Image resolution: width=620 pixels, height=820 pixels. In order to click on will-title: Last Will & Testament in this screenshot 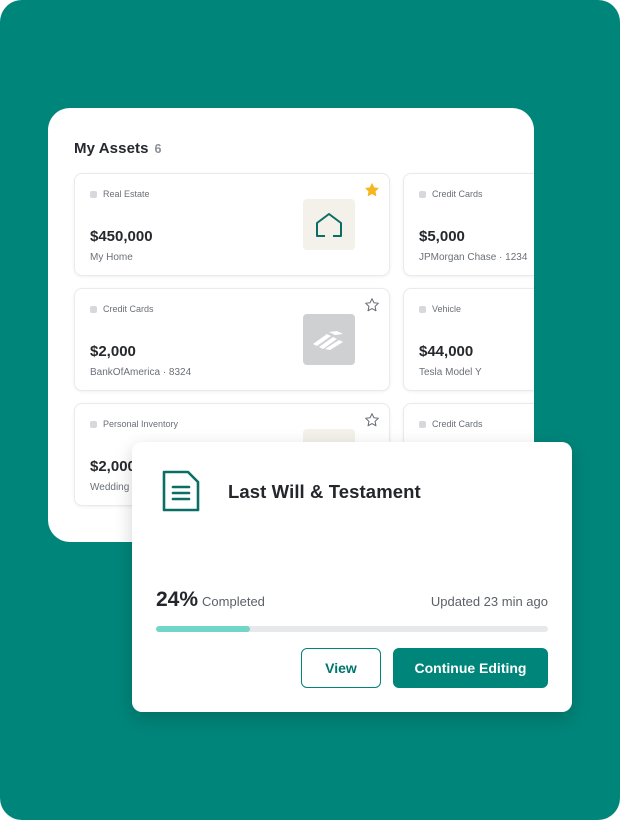, I will do `click(324, 491)`.